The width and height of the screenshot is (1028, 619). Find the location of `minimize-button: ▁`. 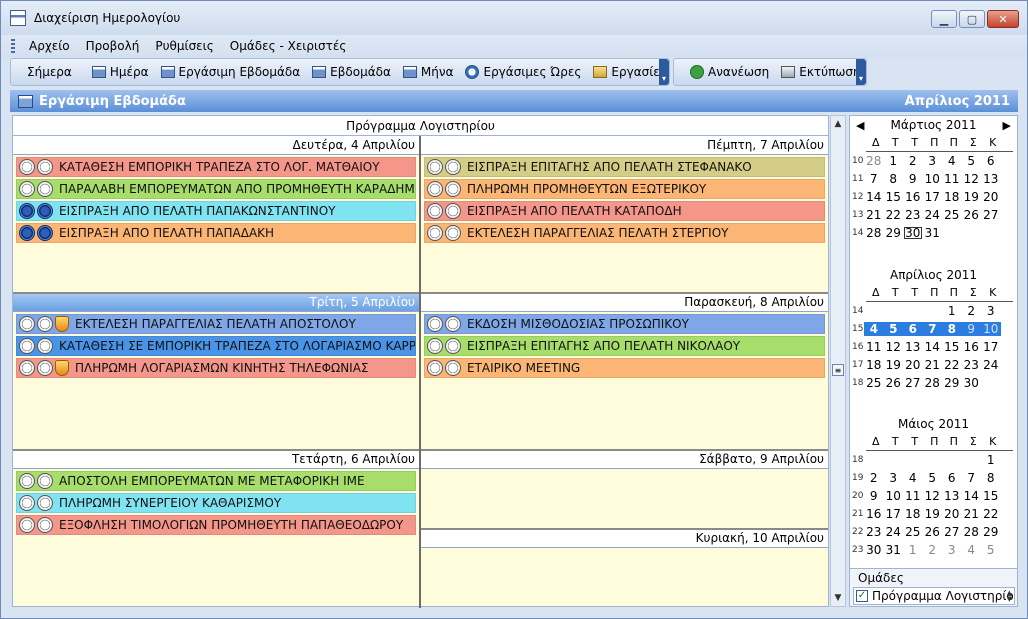

minimize-button: ▁ is located at coordinates (944, 19).